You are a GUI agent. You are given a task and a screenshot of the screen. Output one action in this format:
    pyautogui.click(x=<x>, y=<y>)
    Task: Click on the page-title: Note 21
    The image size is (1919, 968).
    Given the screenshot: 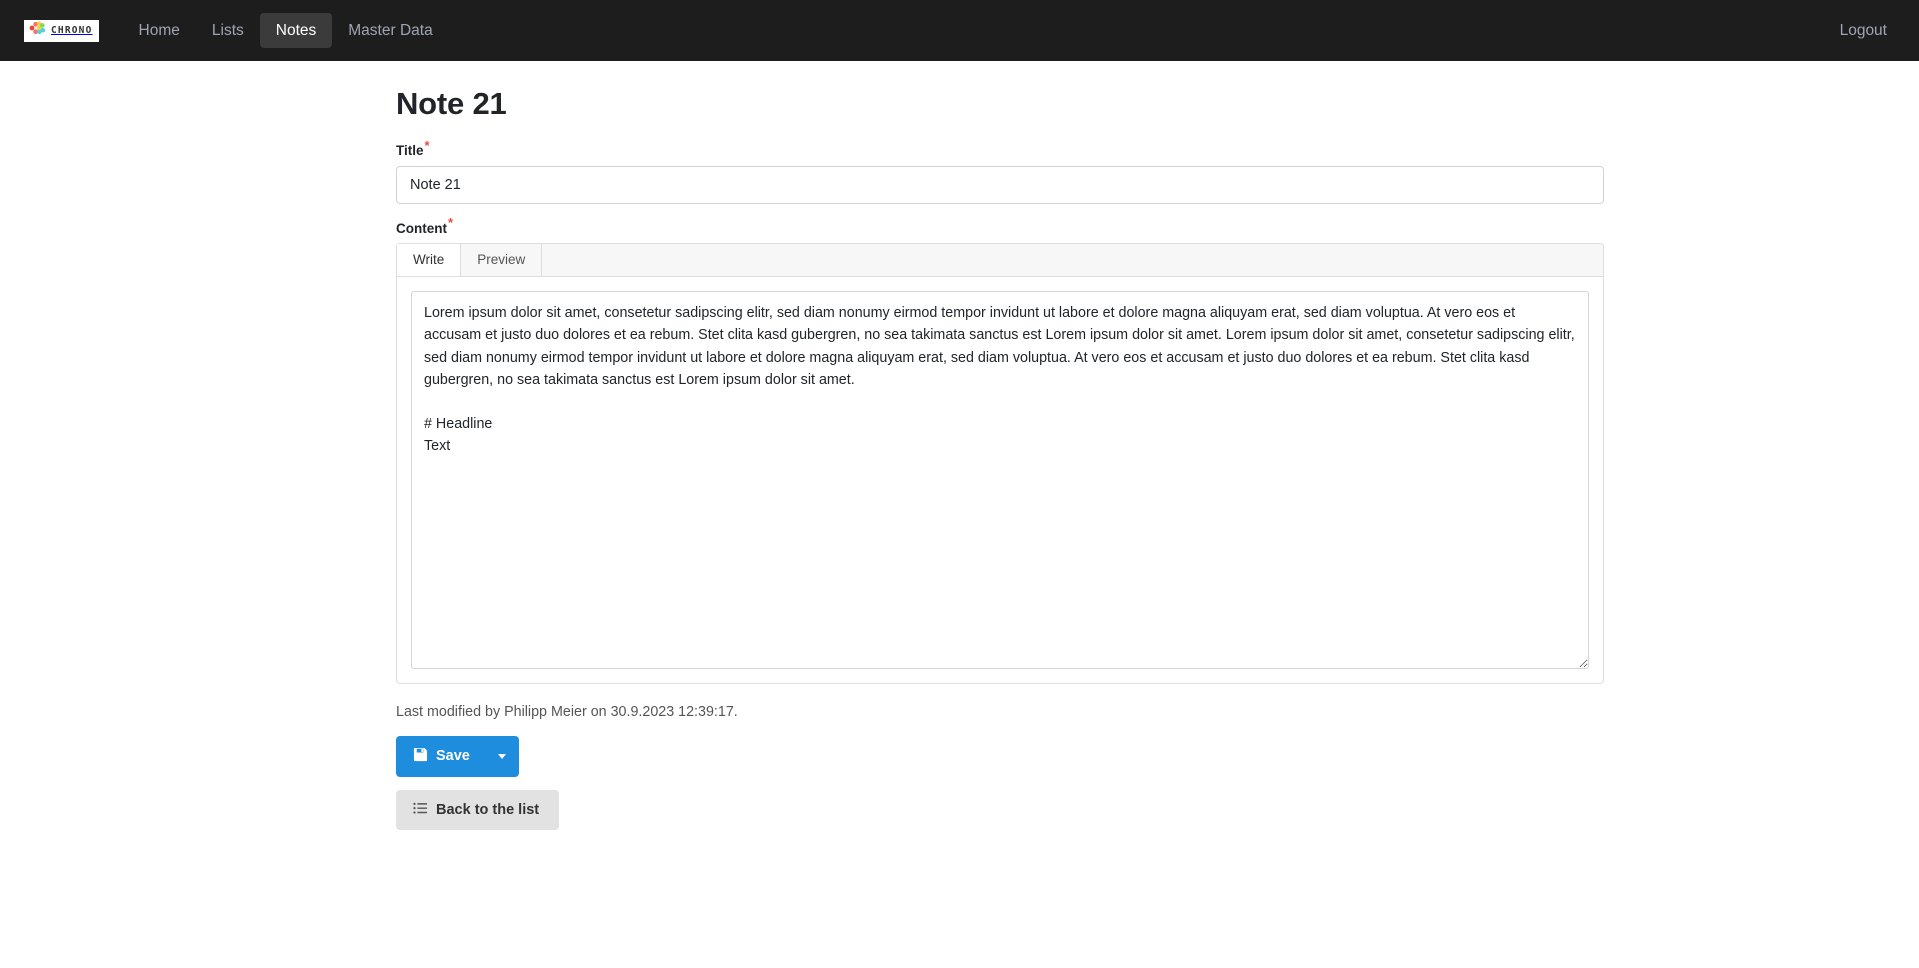 What is the action you would take?
    pyautogui.click(x=451, y=103)
    